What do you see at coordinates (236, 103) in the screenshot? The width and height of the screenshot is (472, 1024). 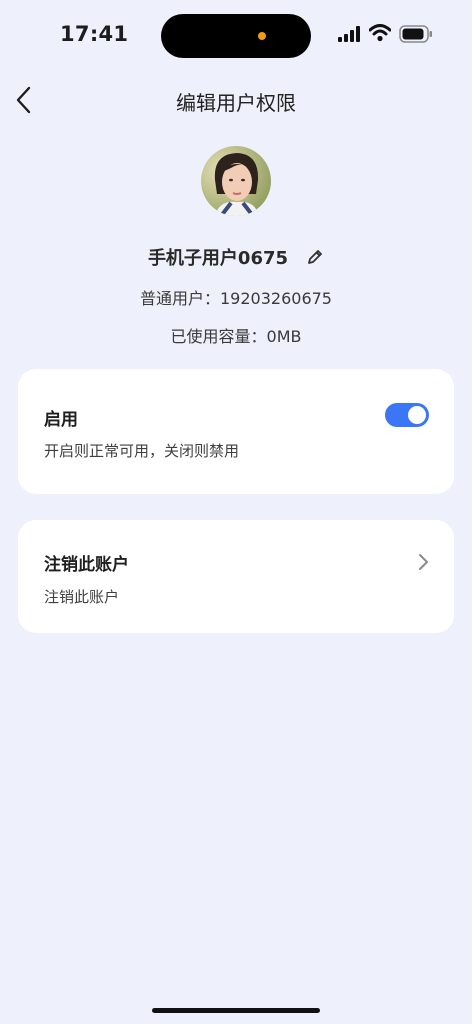 I see `page-title: 编辑用户权限` at bounding box center [236, 103].